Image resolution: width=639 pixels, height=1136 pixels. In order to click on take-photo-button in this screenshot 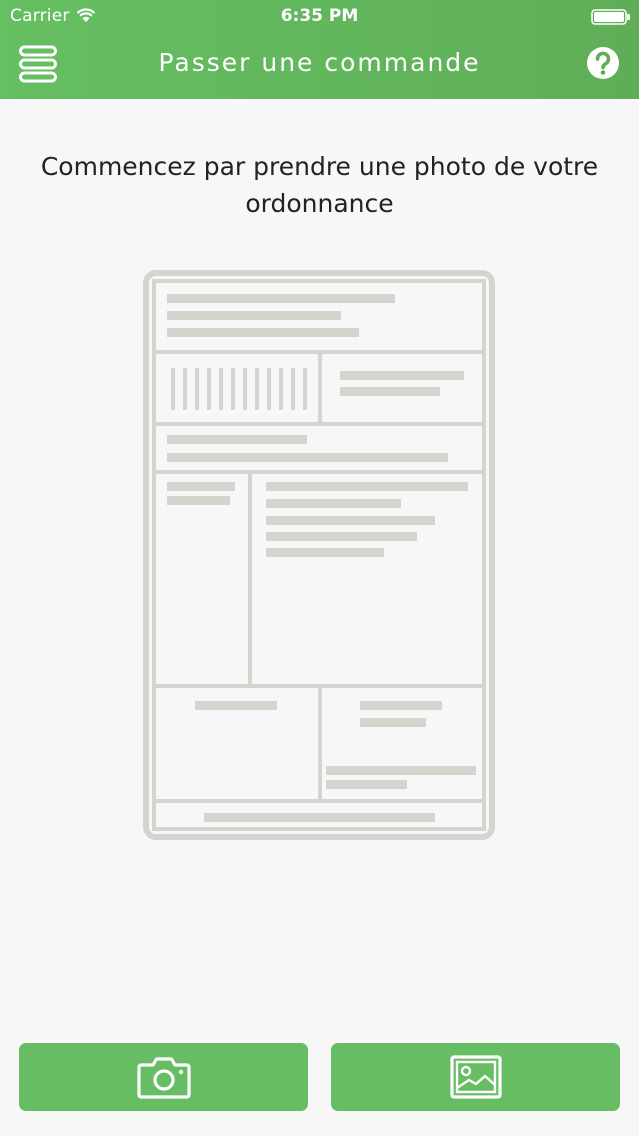, I will do `click(163, 1077)`.